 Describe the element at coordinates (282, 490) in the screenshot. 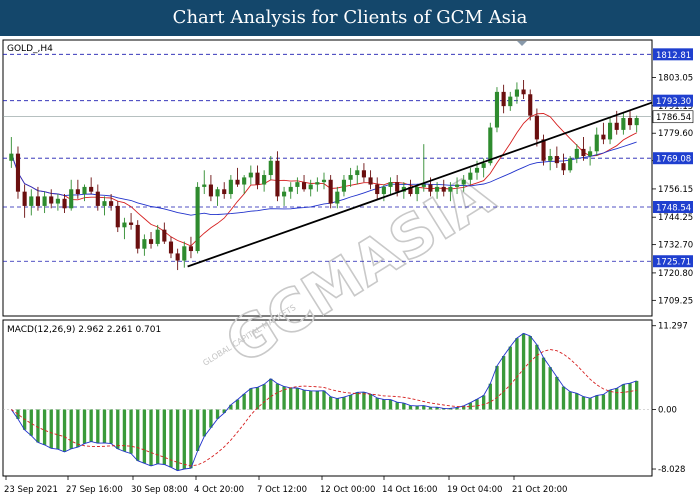

I see `time-tick-label-4: 7 Oct 12:00` at that location.